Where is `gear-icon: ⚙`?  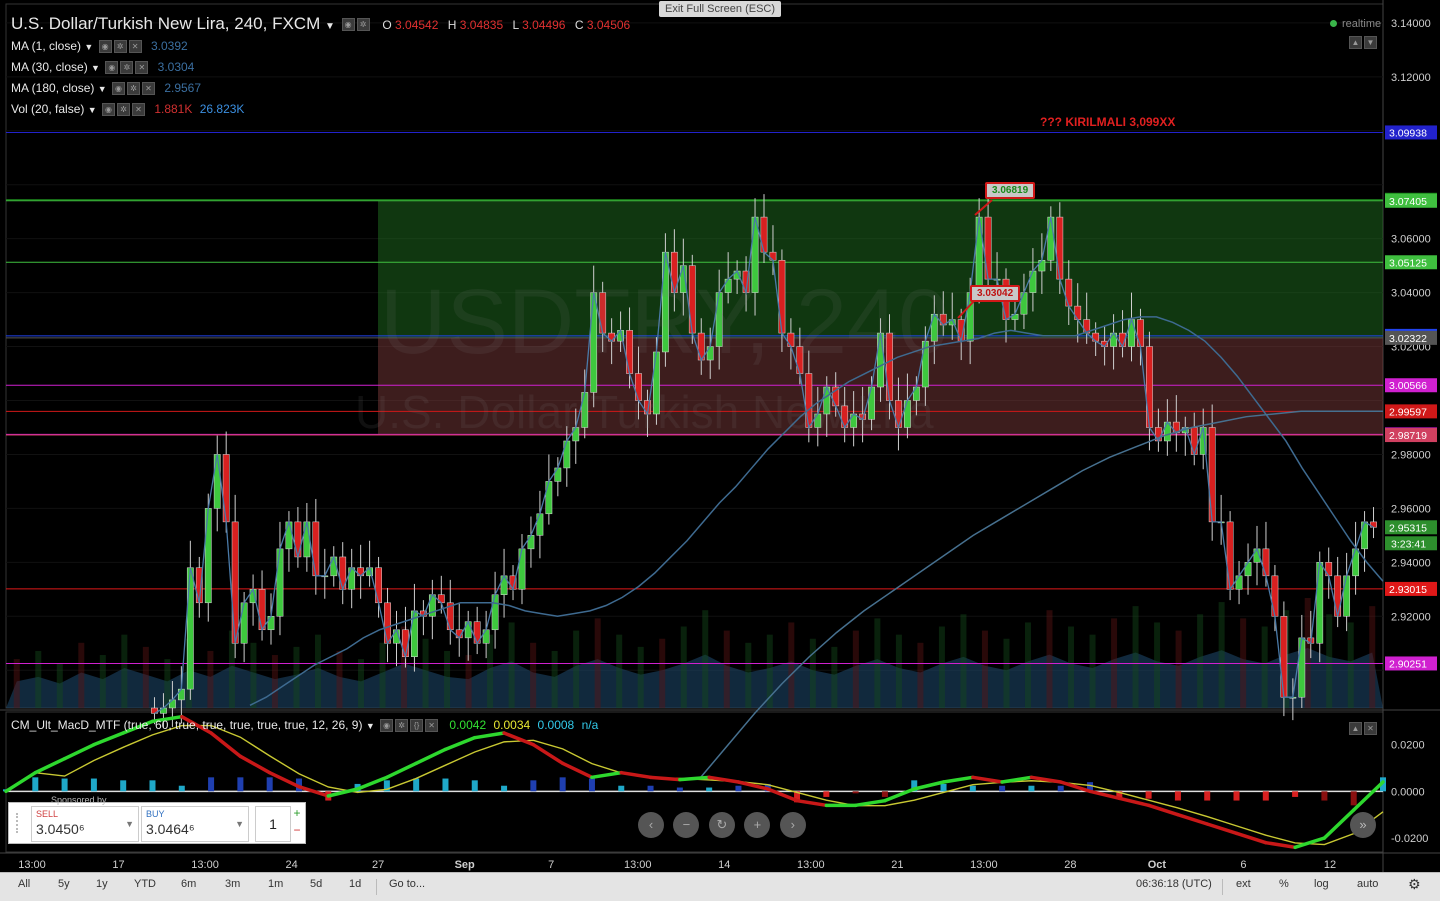
gear-icon: ⚙ is located at coordinates (1414, 884).